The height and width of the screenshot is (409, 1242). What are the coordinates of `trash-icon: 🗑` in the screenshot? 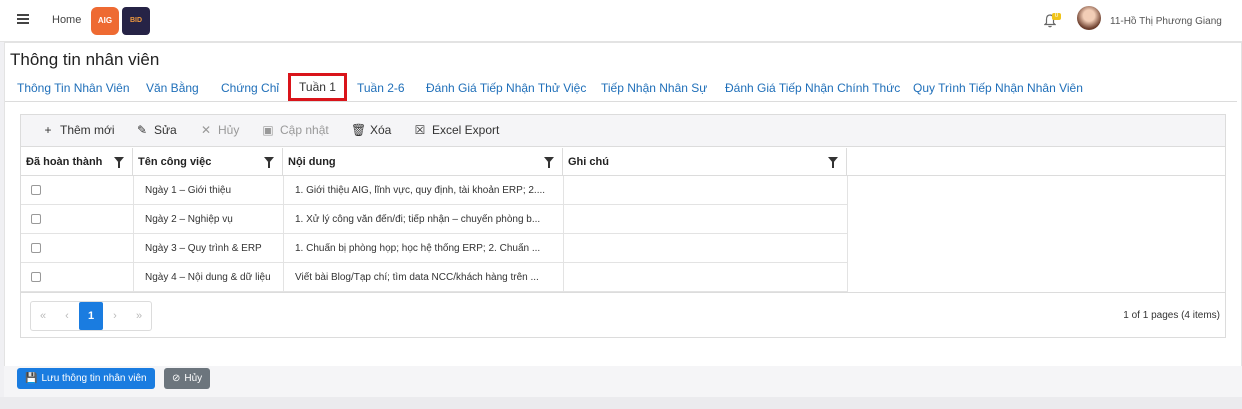 It's located at (359, 130).